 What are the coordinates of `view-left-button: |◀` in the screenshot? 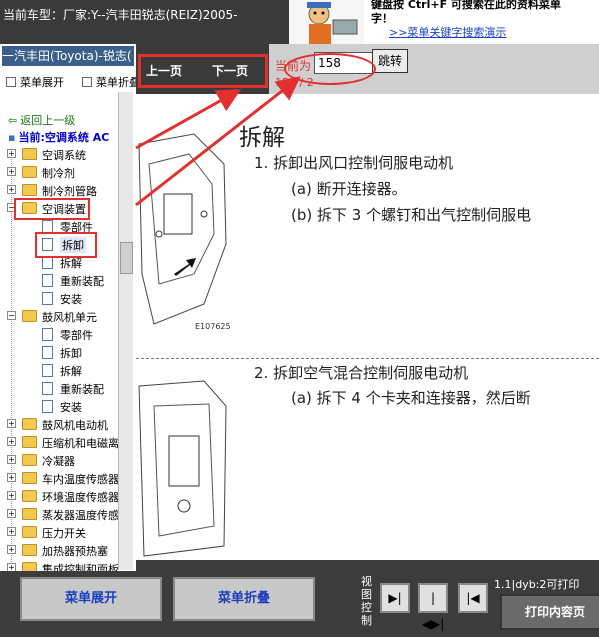 It's located at (473, 598).